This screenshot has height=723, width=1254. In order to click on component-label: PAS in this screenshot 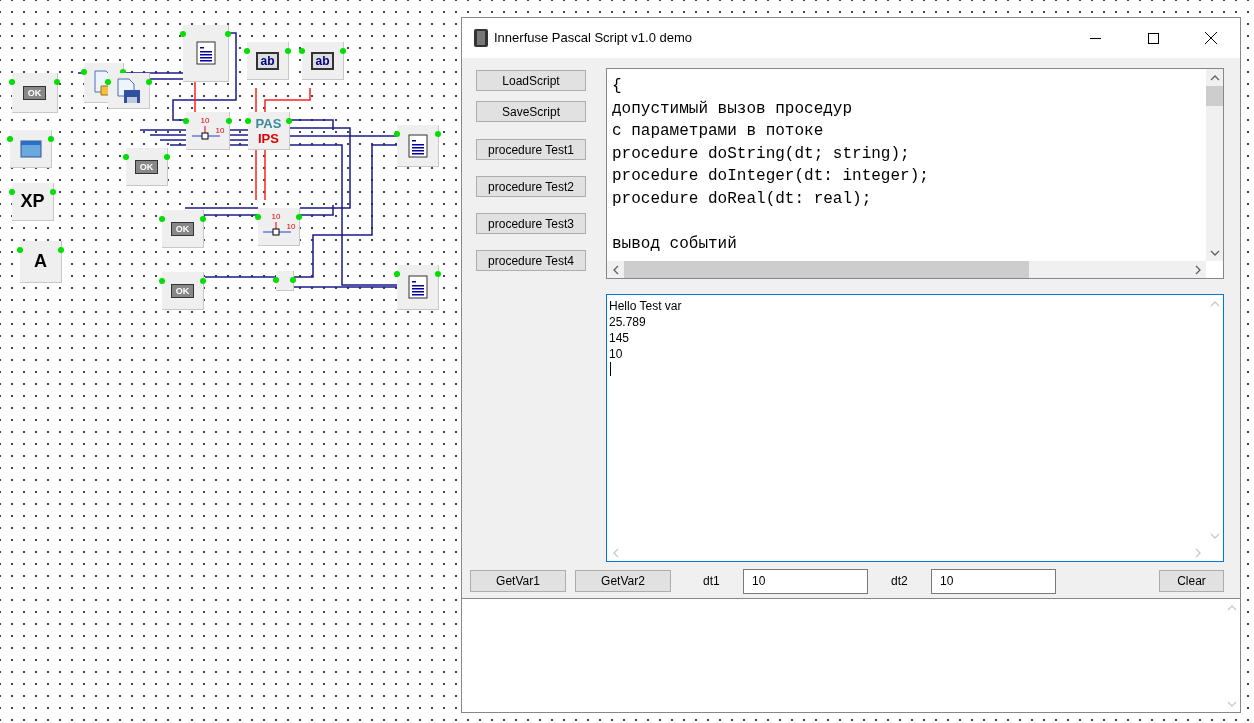, I will do `click(268, 123)`.